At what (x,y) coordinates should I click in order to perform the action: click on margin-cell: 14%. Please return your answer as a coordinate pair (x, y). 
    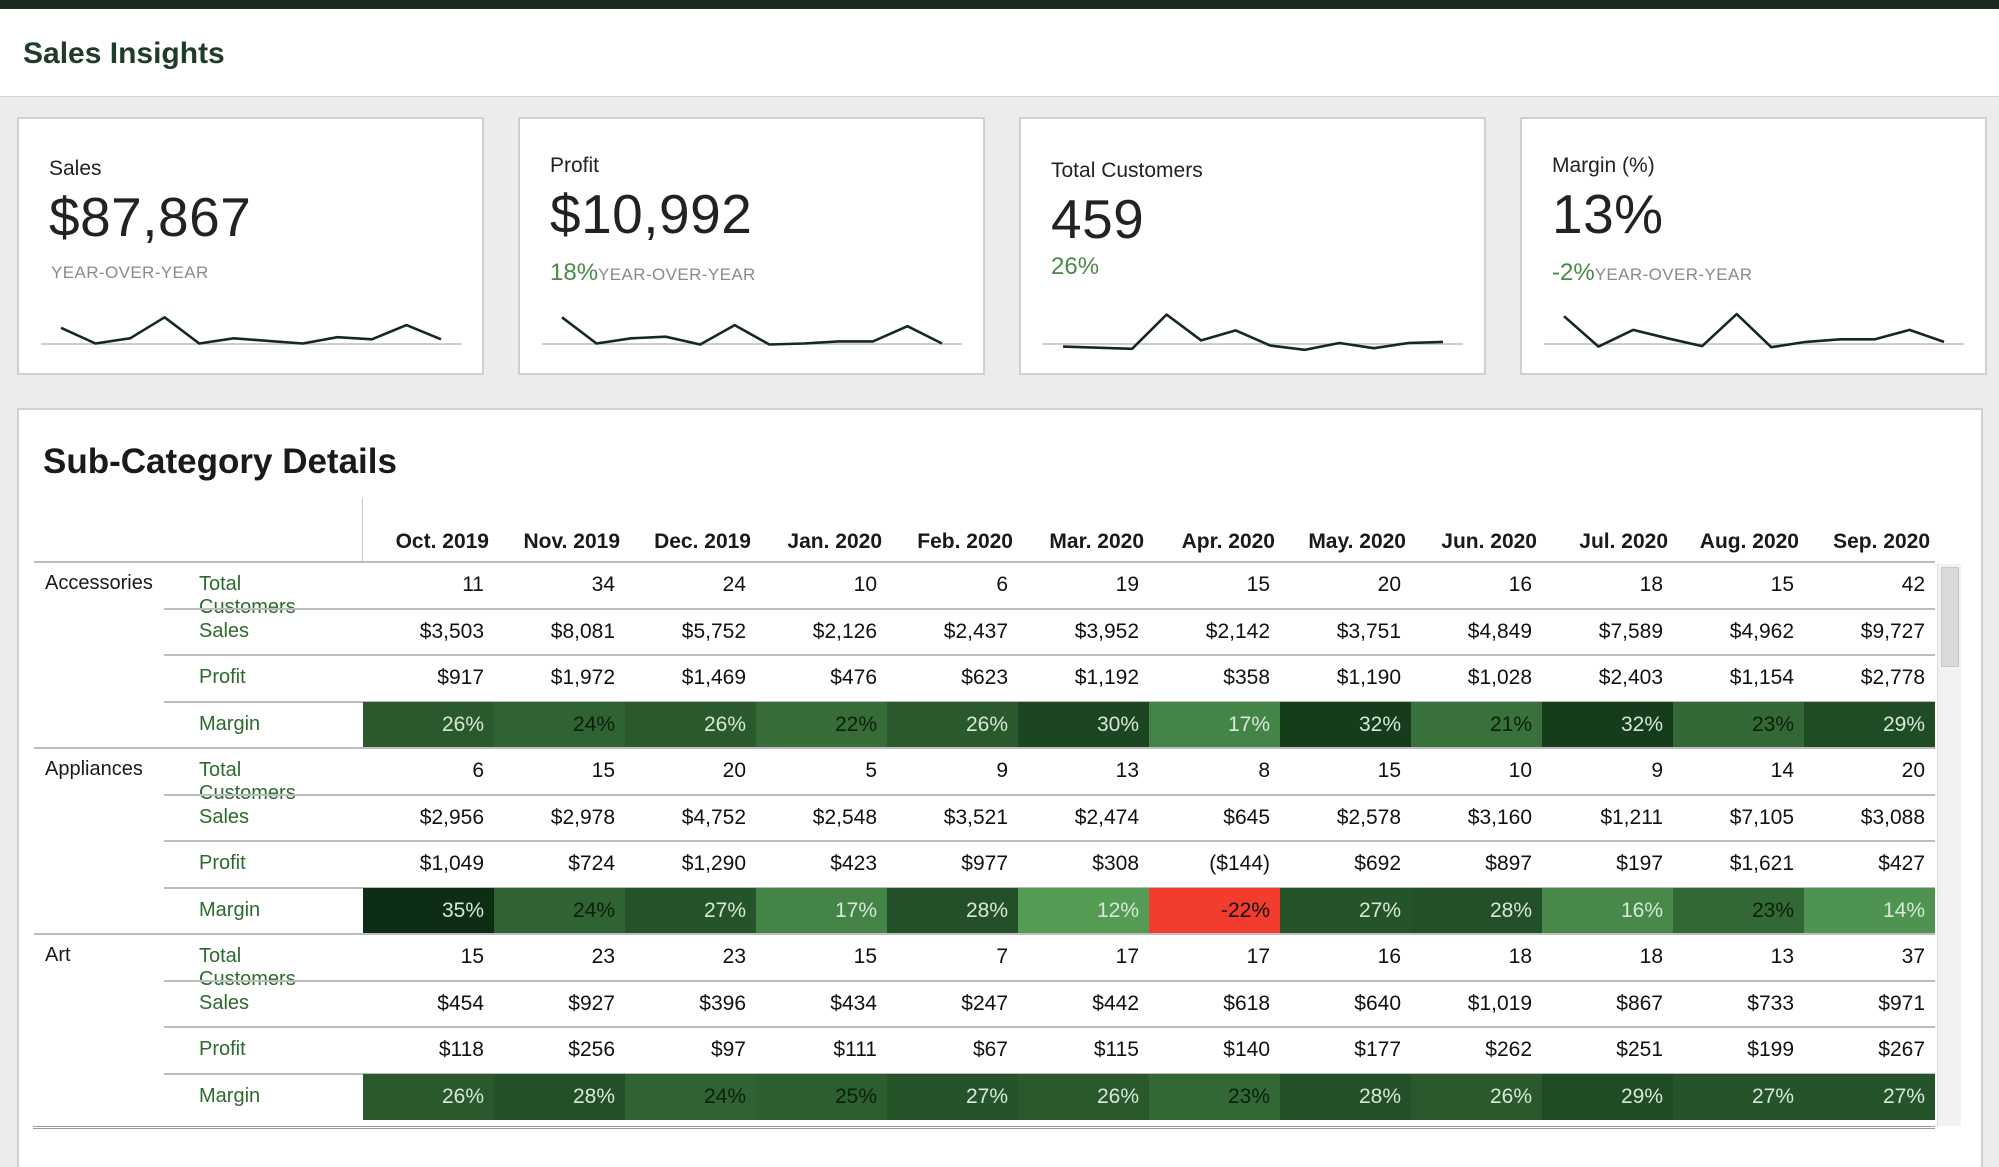
    Looking at the image, I should click on (1869, 910).